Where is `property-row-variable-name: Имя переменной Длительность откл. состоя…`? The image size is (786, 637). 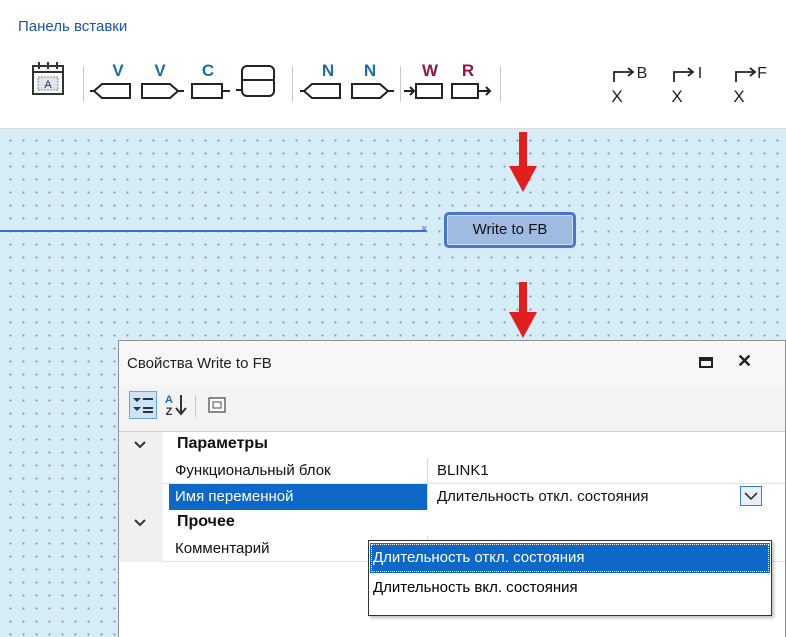 property-row-variable-name: Имя переменной Длительность откл. состоя… is located at coordinates (452, 497).